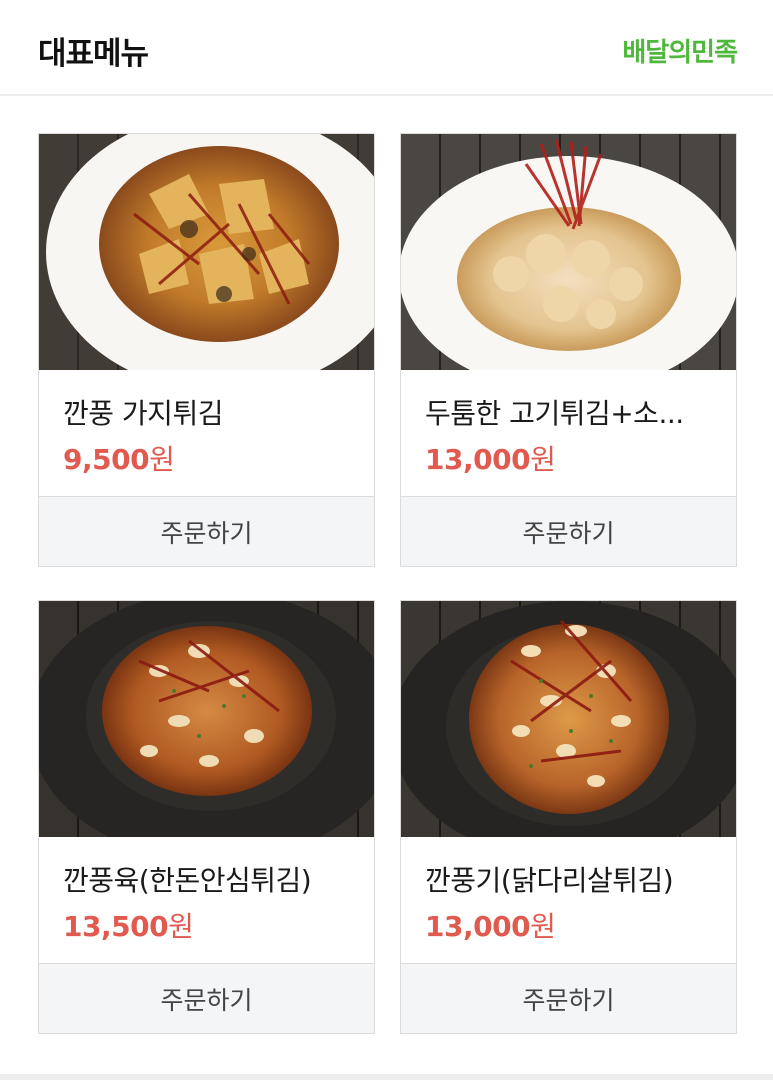  Describe the element at coordinates (568, 719) in the screenshot. I see `food-photo-kkanpung-chicken` at that location.